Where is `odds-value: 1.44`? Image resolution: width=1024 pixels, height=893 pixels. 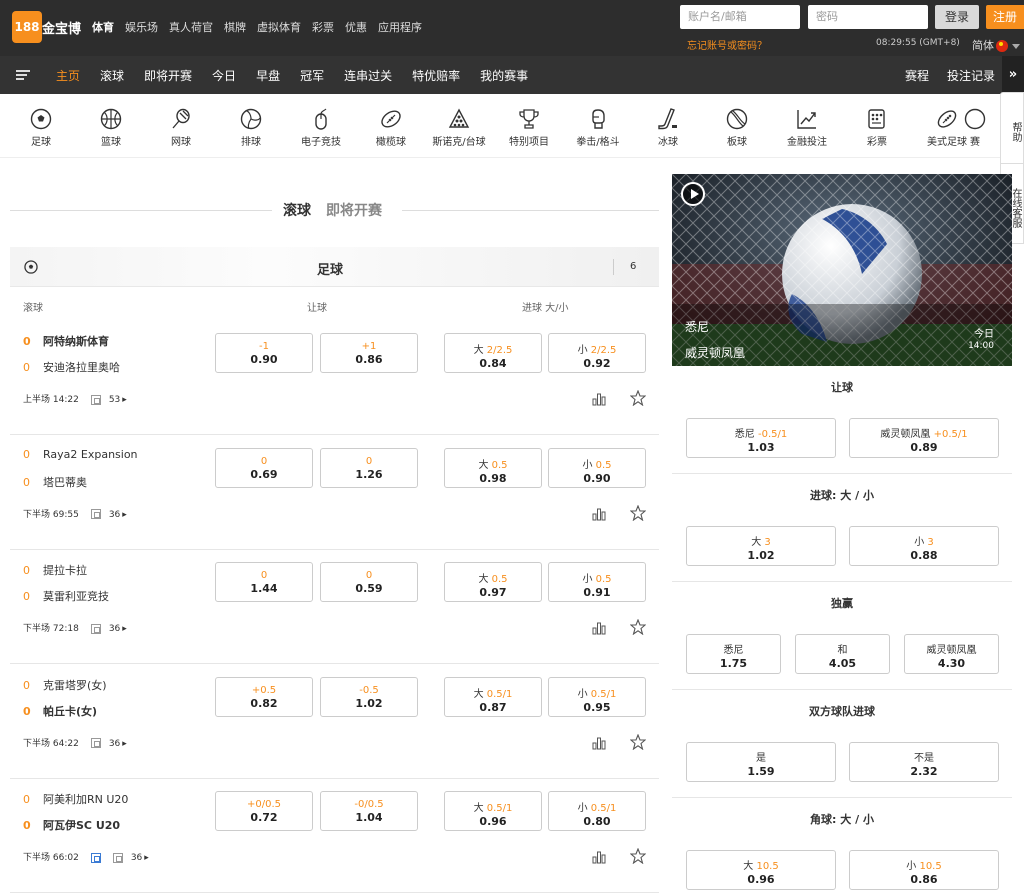 odds-value: 1.44 is located at coordinates (264, 588).